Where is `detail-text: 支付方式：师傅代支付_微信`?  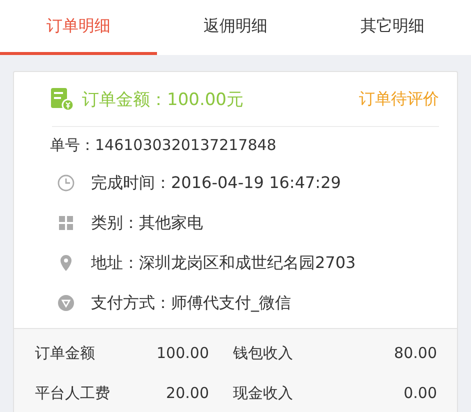 detail-text: 支付方式：师傅代支付_微信 is located at coordinates (191, 303).